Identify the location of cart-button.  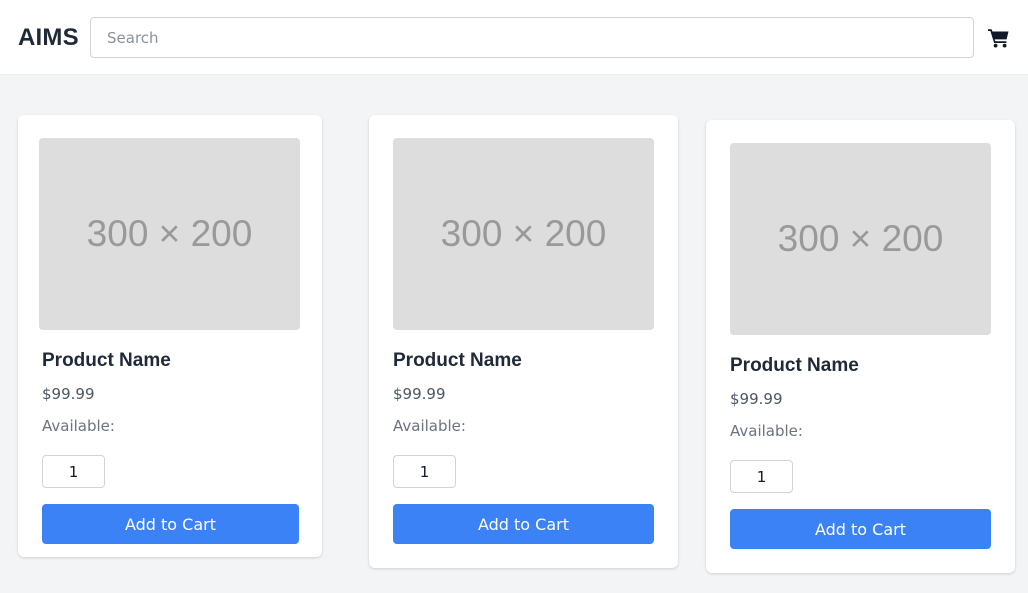
(1000, 40).